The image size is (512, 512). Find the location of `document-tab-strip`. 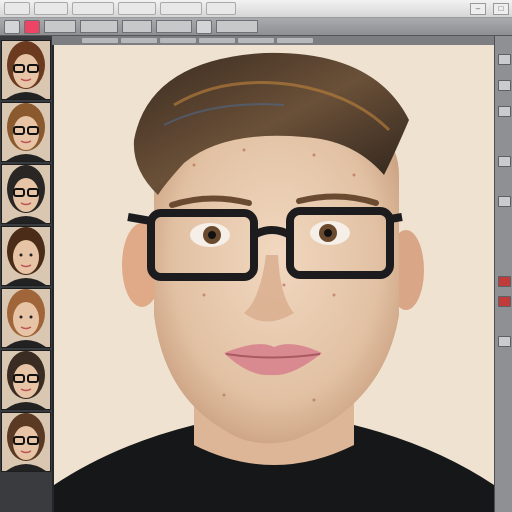

document-tab-strip is located at coordinates (276, 40).